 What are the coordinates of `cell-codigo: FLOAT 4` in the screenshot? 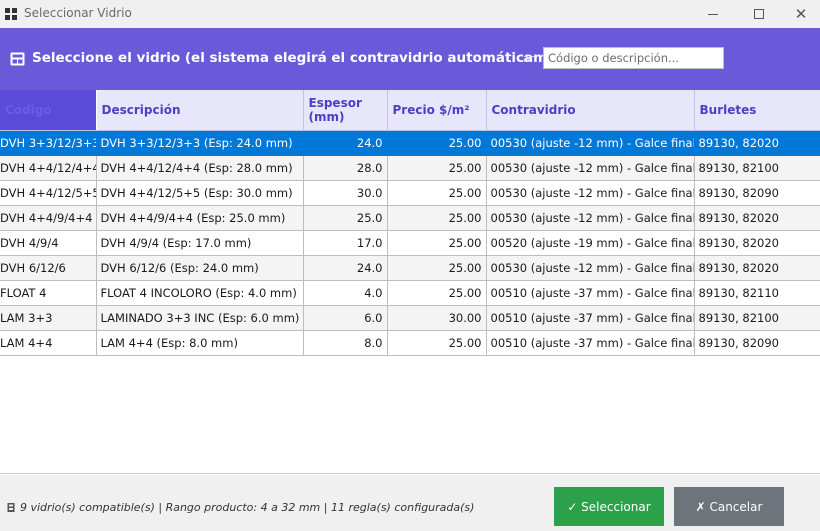 It's located at (48, 293).